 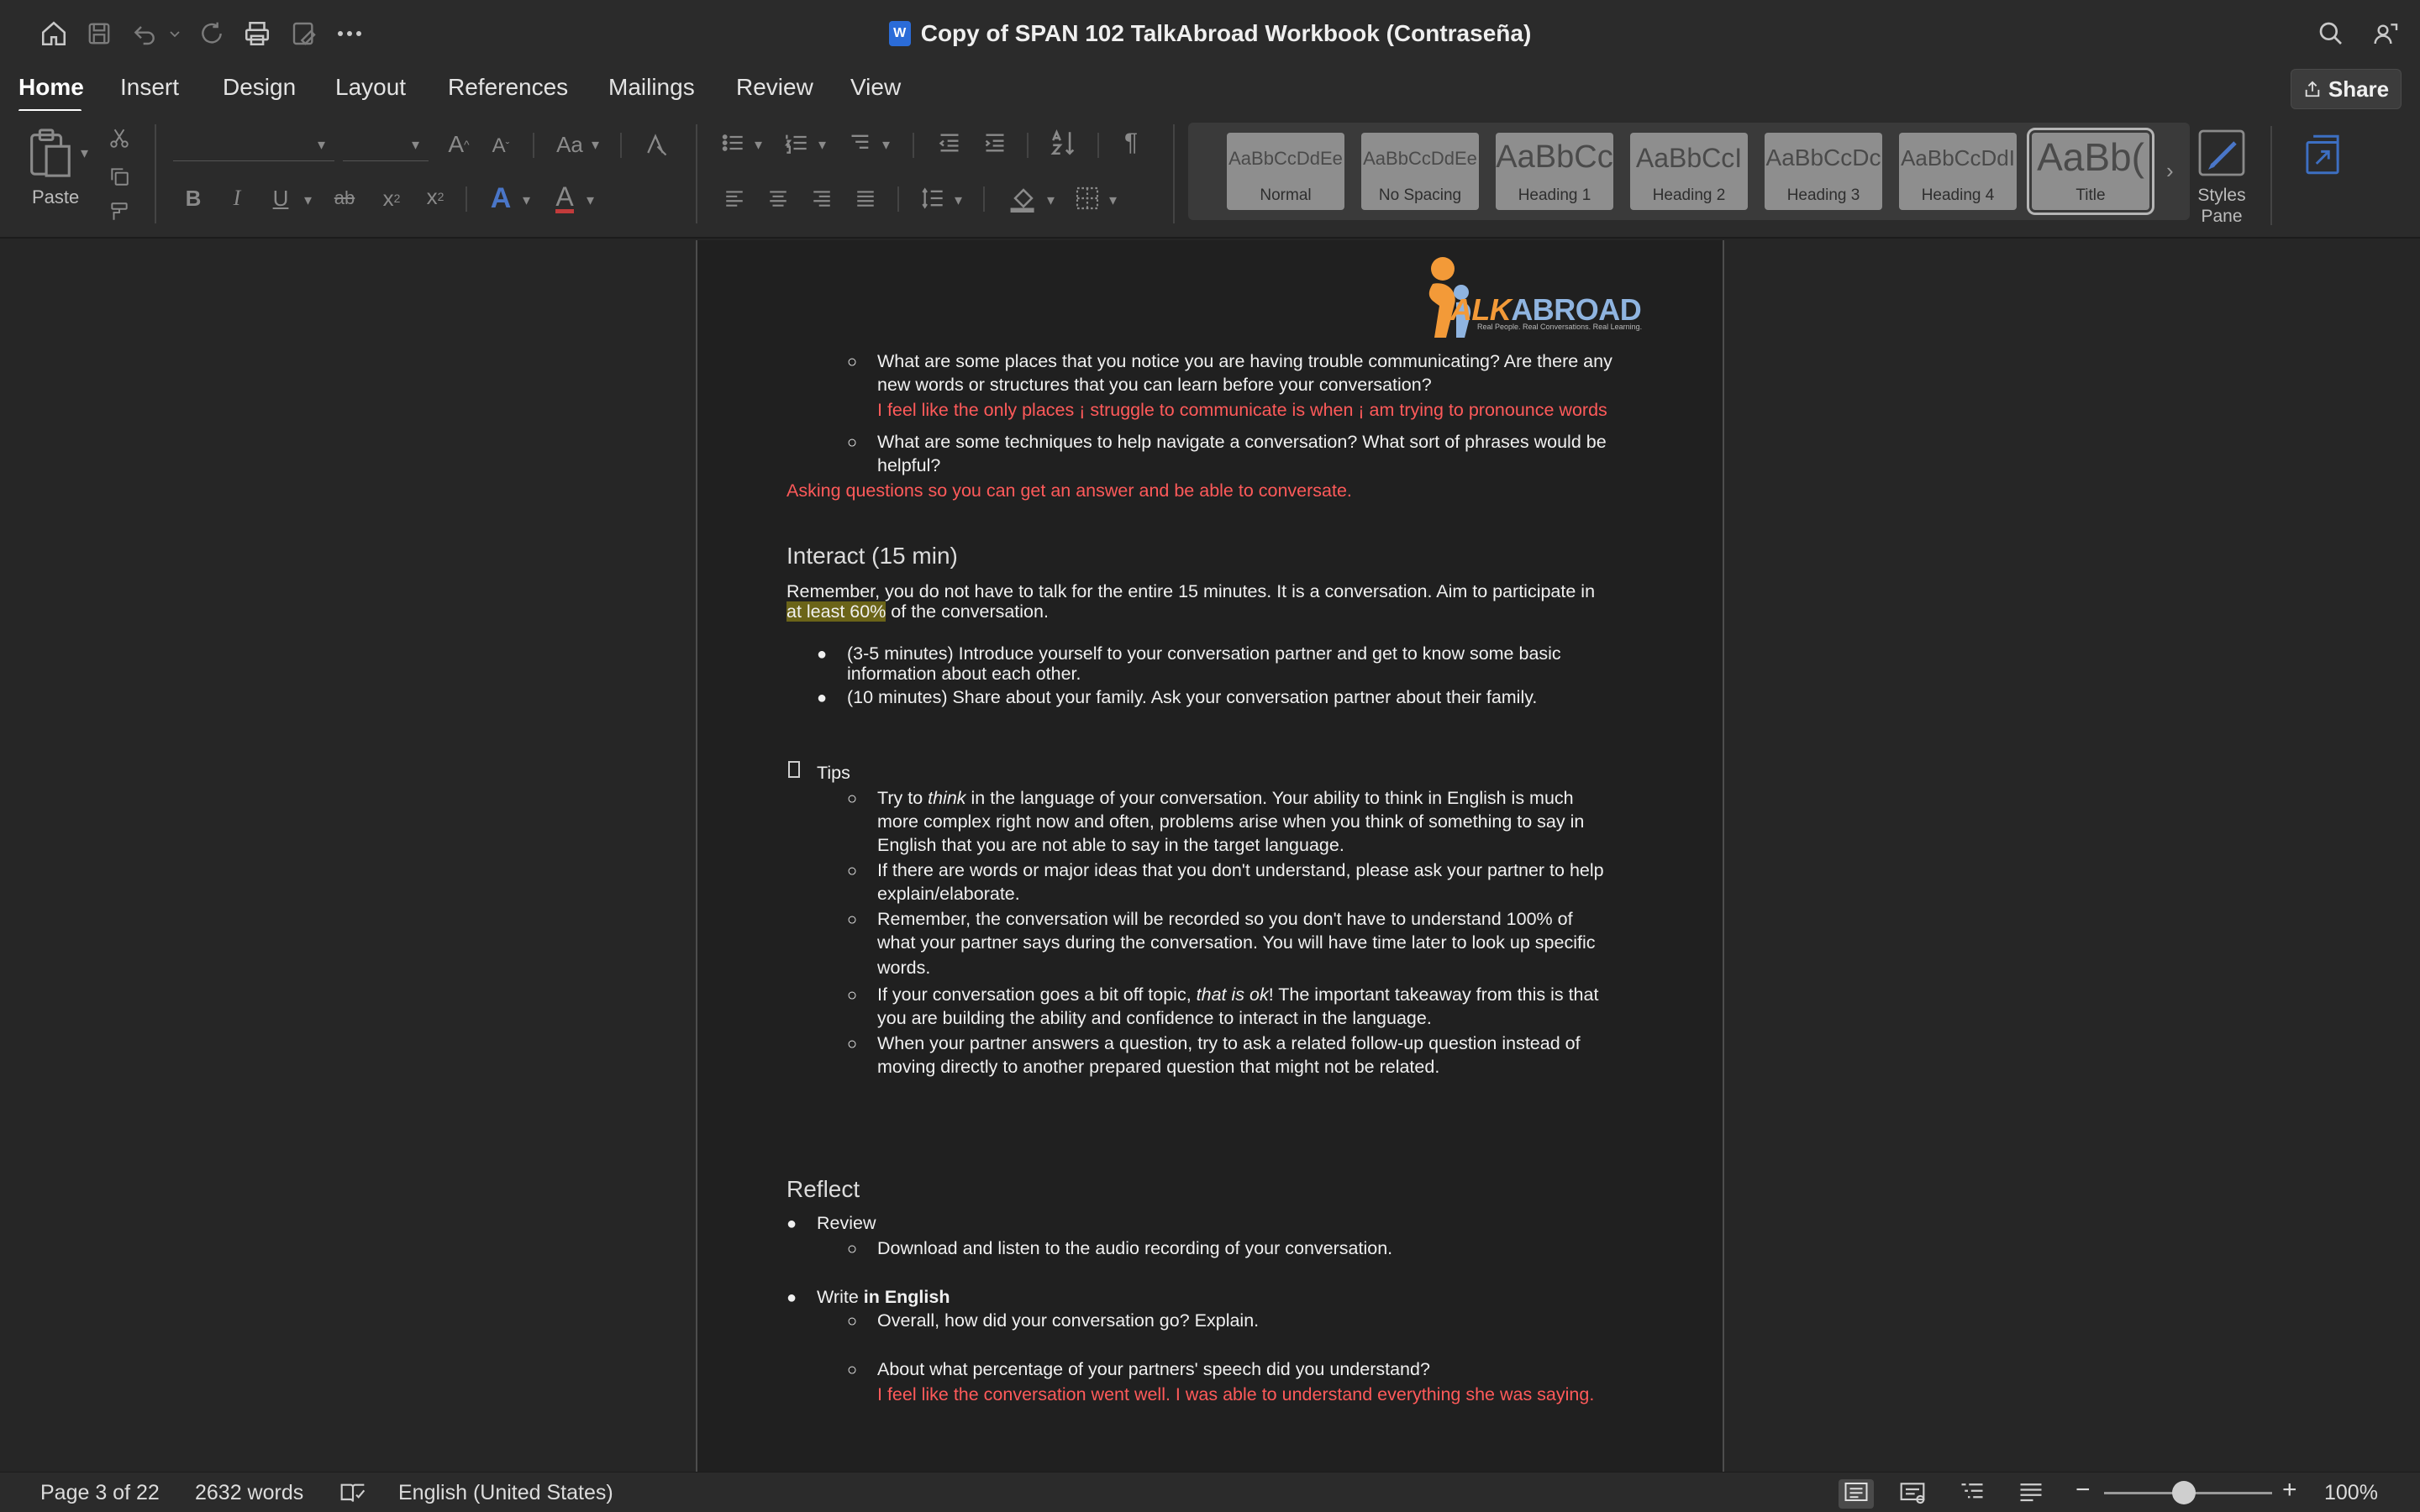 What do you see at coordinates (886, 145) in the screenshot?
I see `multilevel-chevron-icon: ▾` at bounding box center [886, 145].